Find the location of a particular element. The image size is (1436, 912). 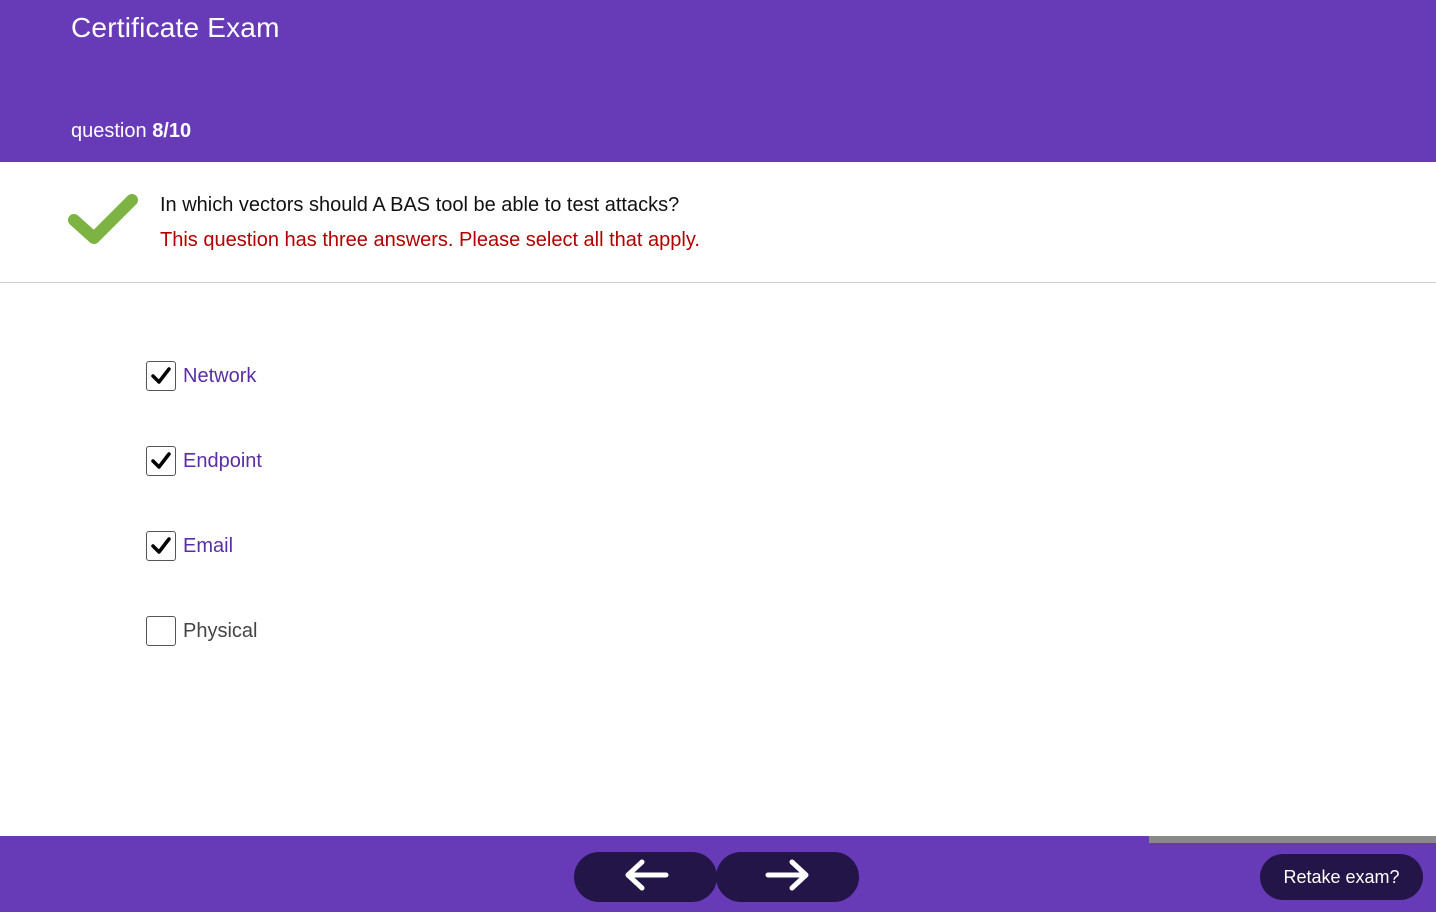

question-counter-prefix: question is located at coordinates (109, 131).